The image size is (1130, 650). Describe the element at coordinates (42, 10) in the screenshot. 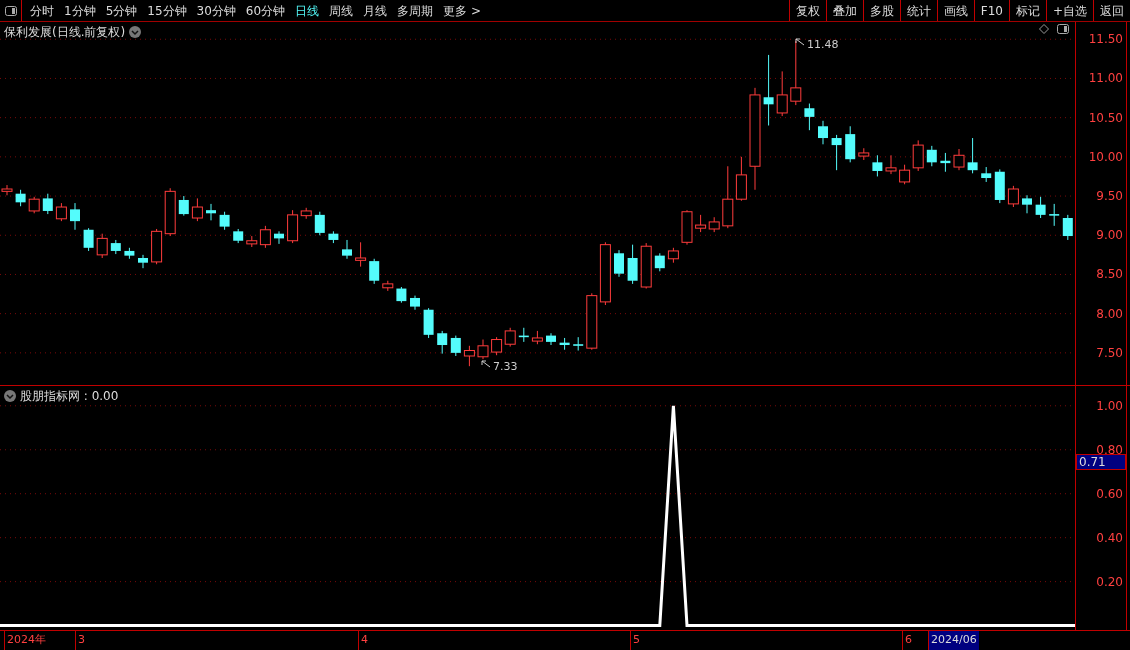

I see `period-tab: 分时` at that location.